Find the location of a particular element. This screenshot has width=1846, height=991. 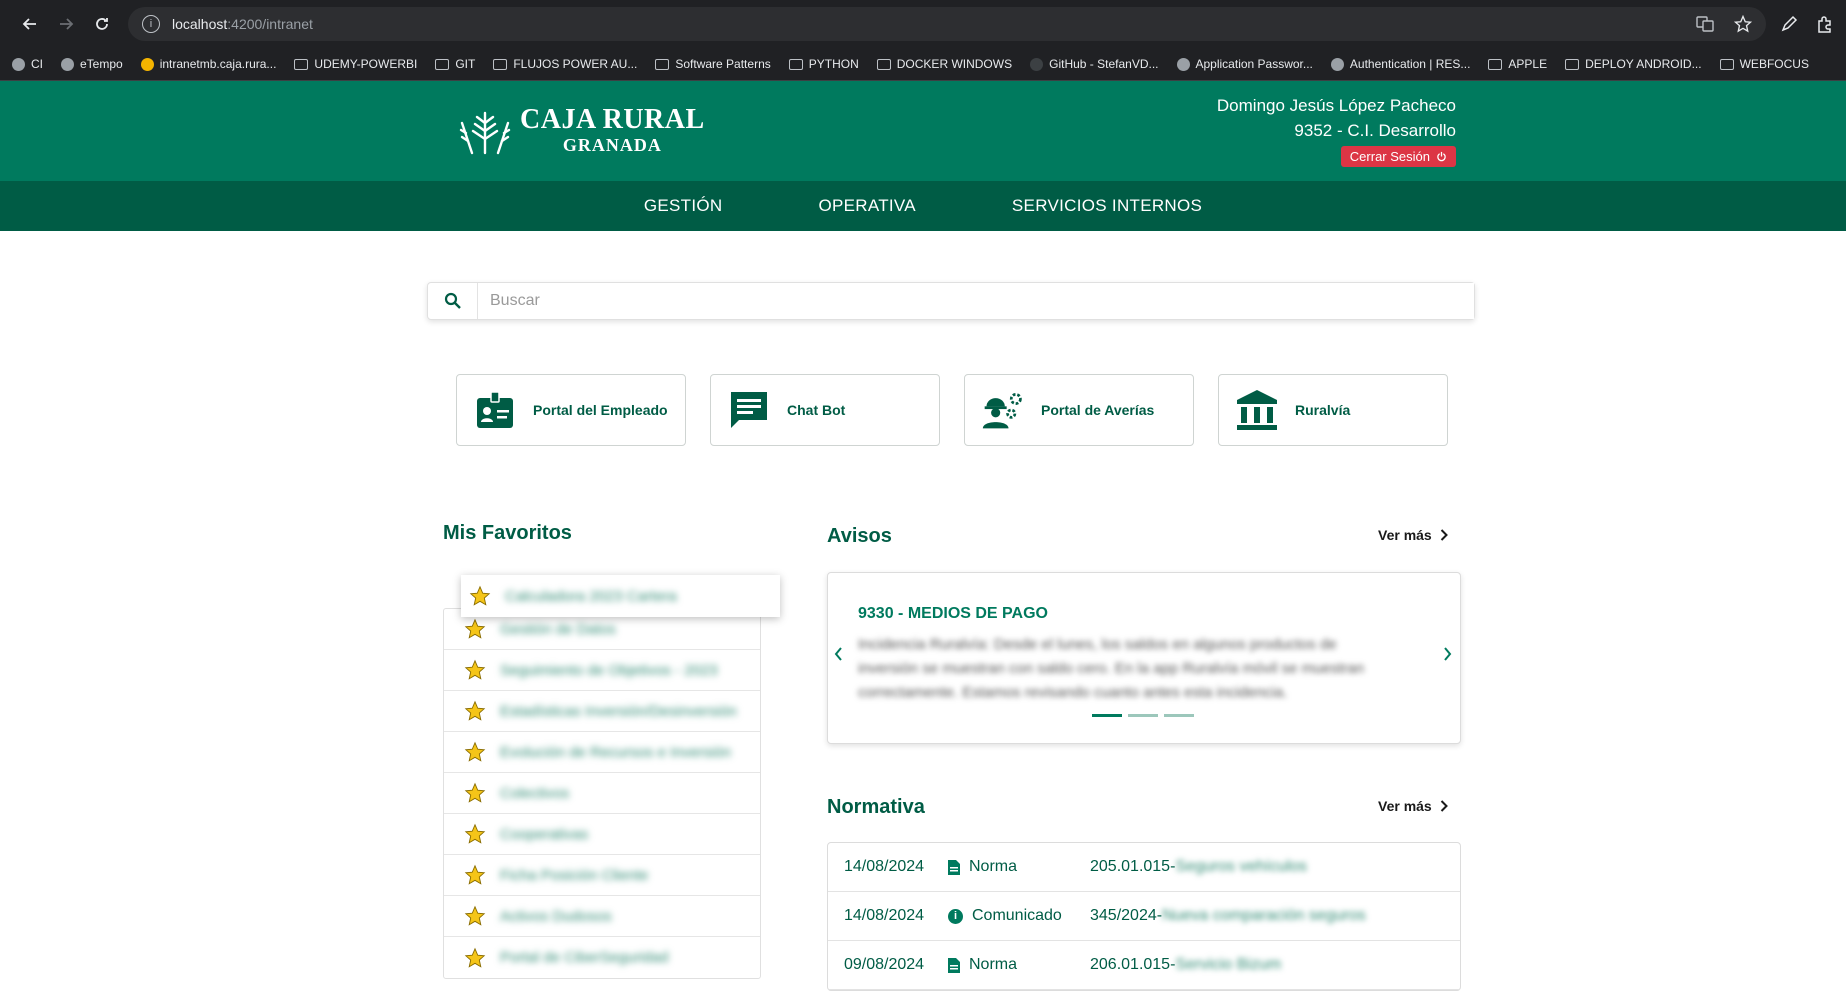

bookmark-item: Software Patterns is located at coordinates (713, 64).